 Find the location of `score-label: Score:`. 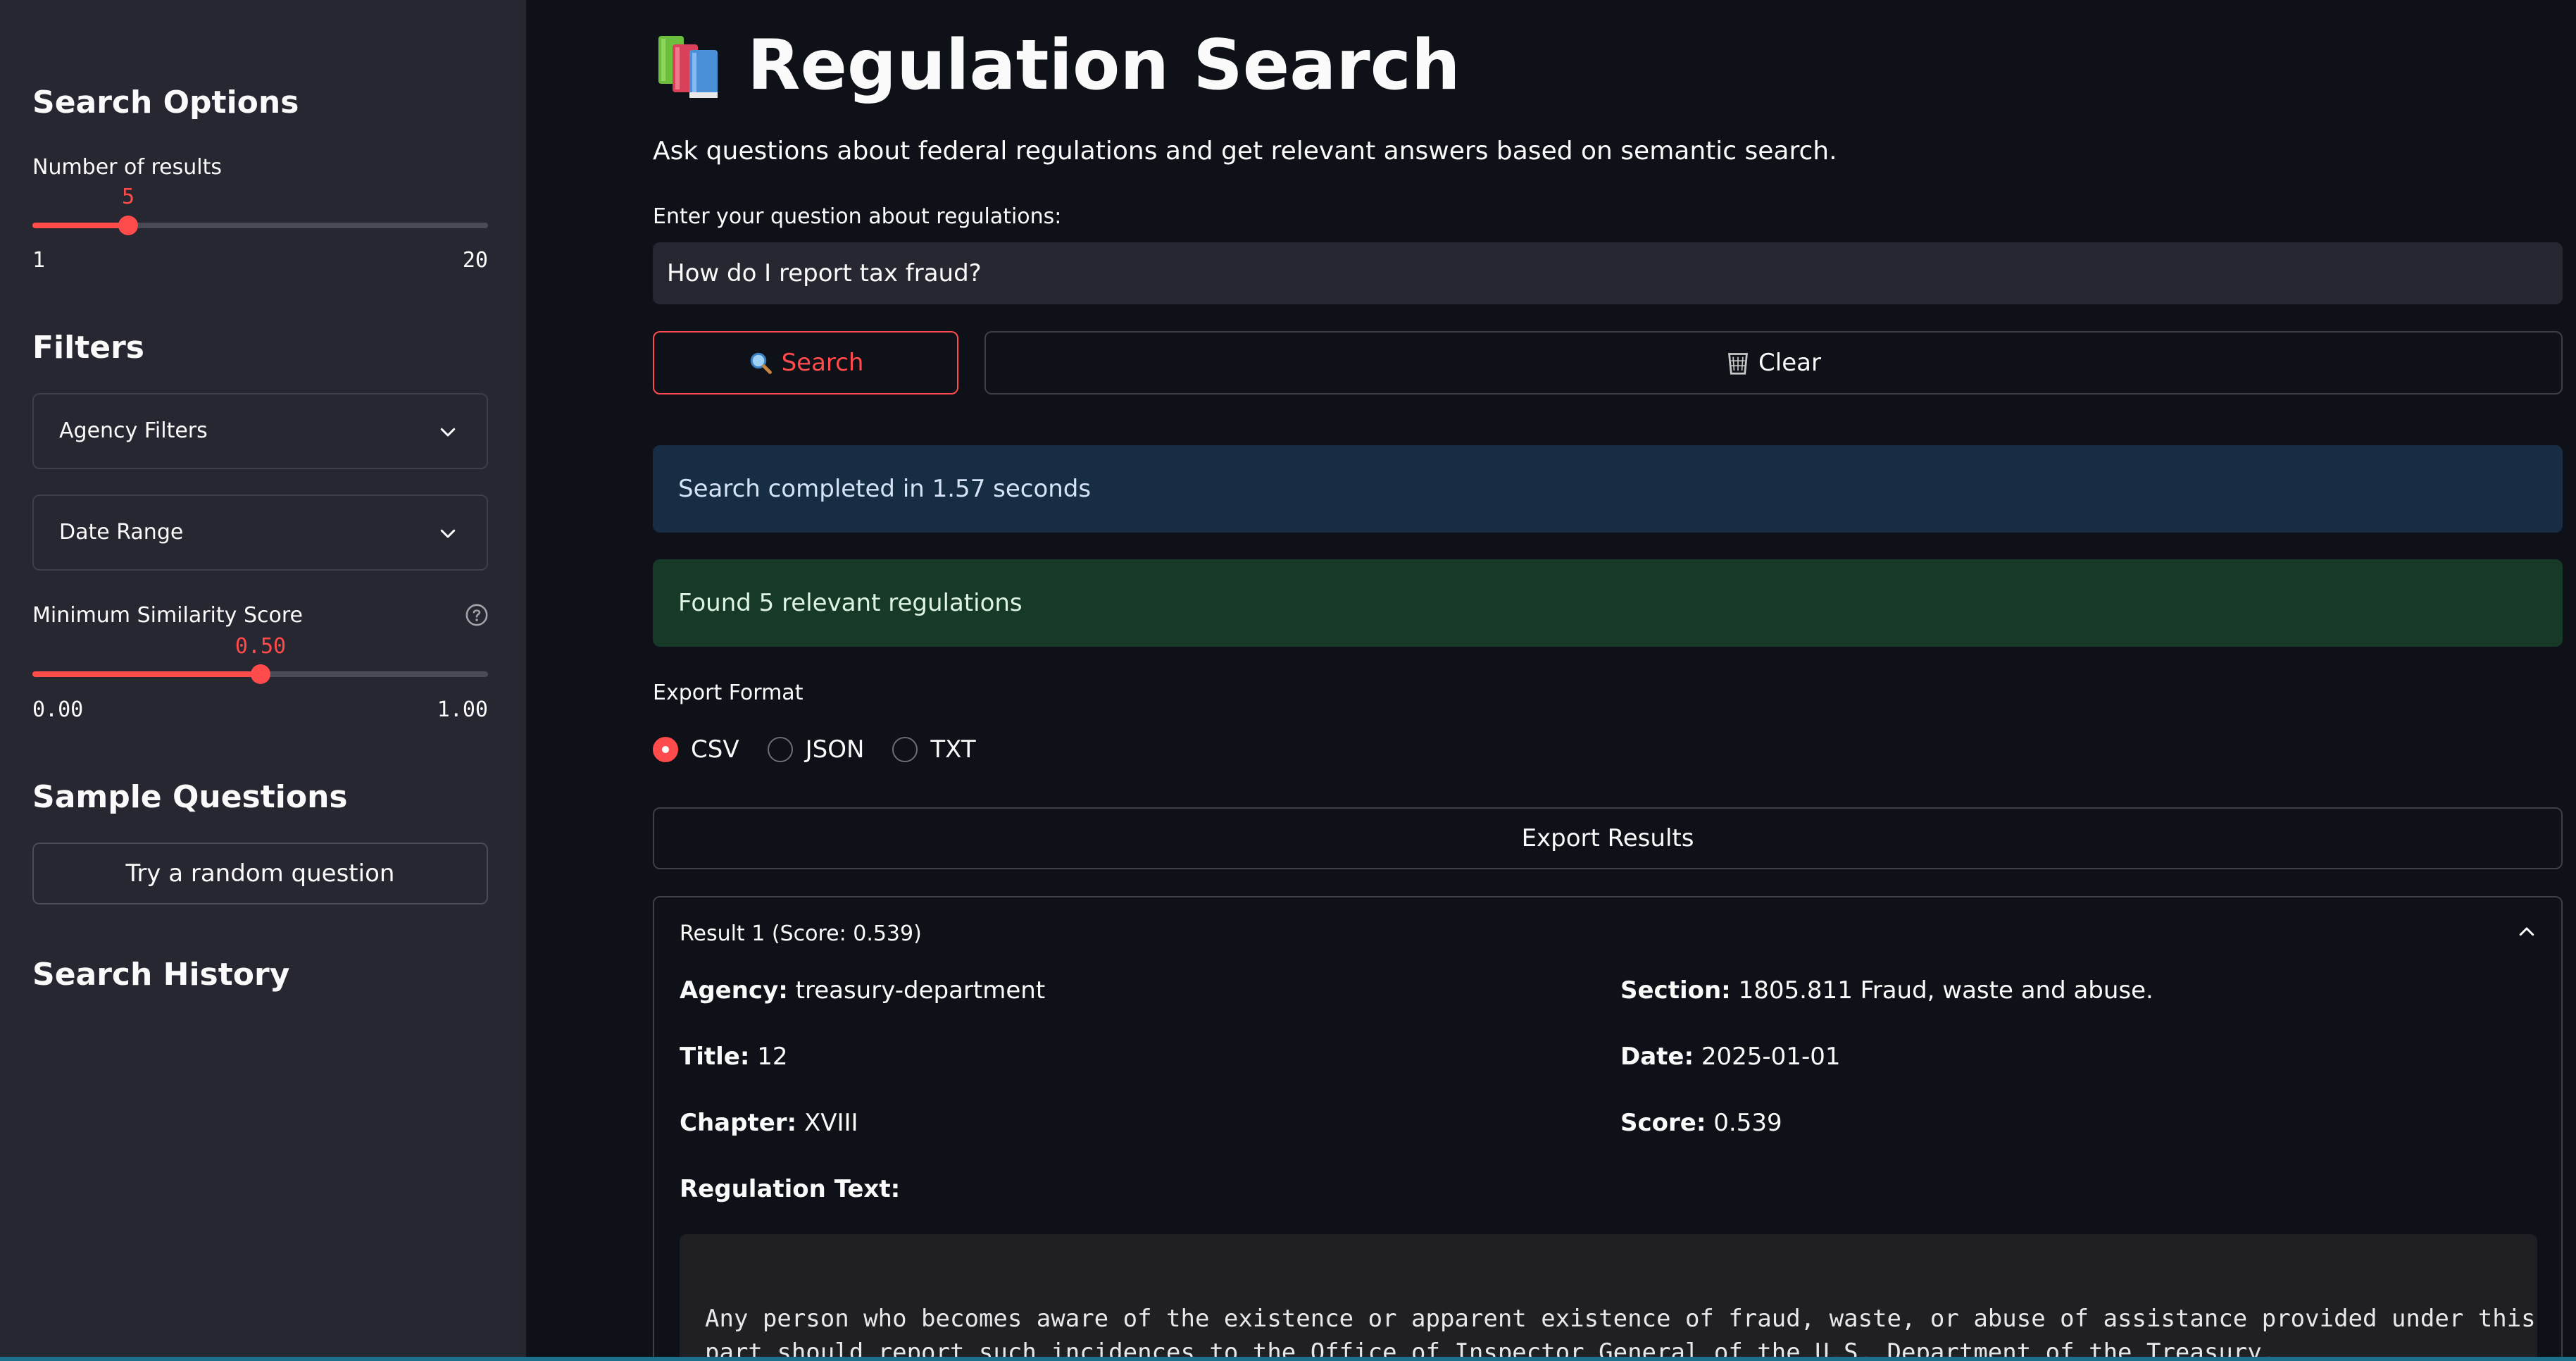

score-label: Score: is located at coordinates (1663, 1123).